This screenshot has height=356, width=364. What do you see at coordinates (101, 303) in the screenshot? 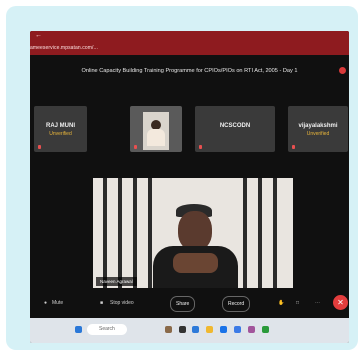
I see `camera-icon: ■` at bounding box center [101, 303].